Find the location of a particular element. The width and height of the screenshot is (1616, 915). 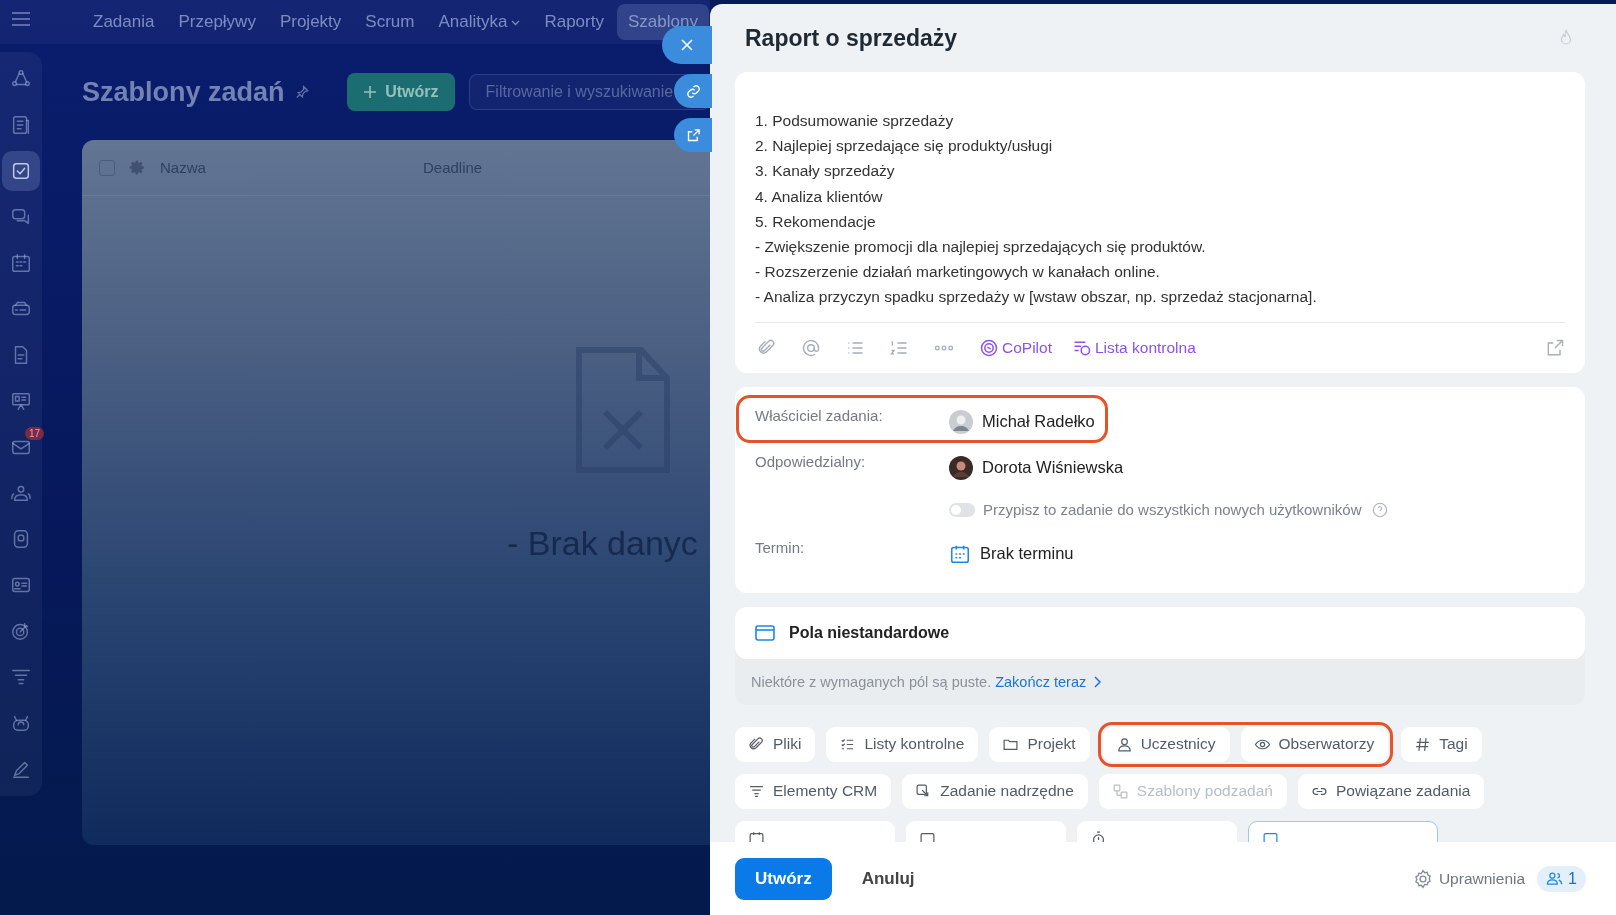

nav-tab: Zadania is located at coordinates (124, 22).